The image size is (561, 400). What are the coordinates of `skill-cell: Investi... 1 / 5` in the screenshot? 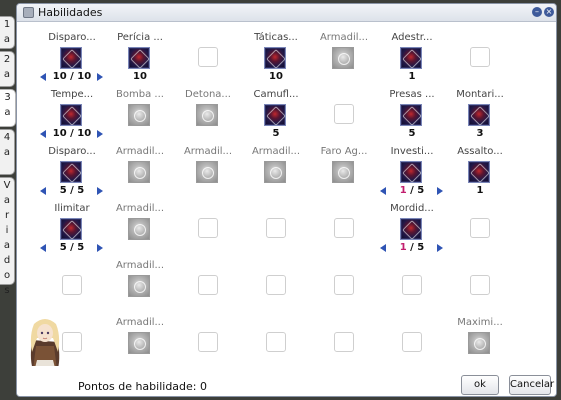 It's located at (412, 165).